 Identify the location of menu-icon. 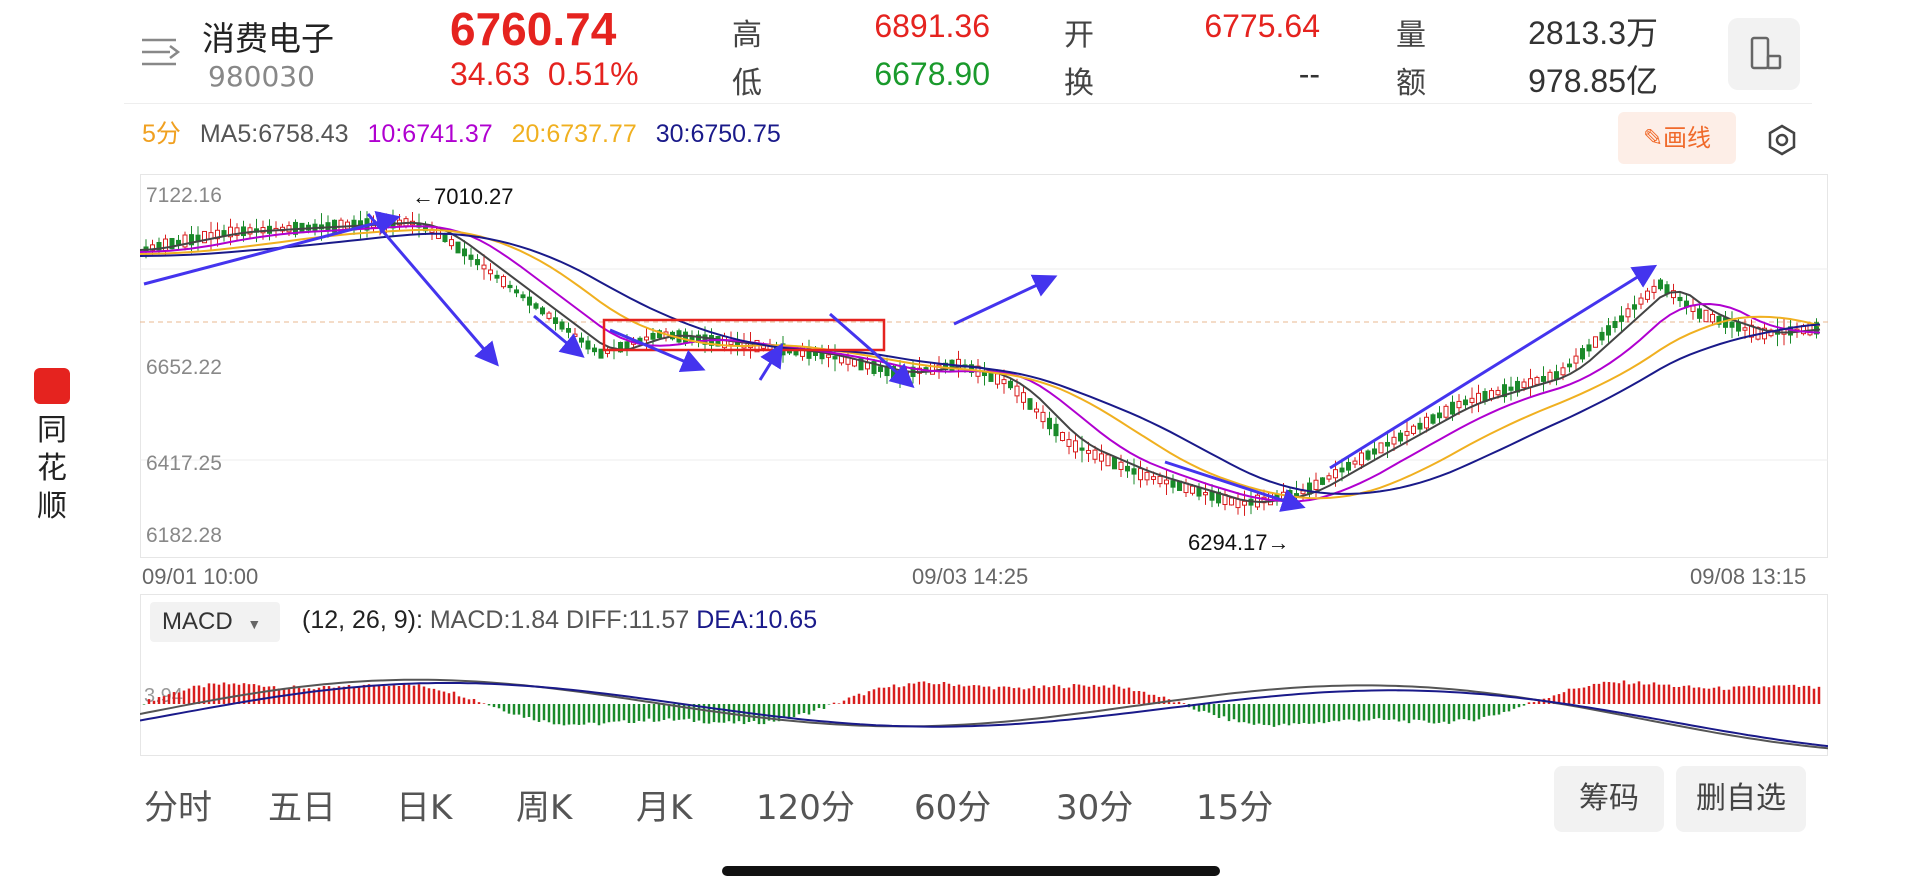
(162, 52).